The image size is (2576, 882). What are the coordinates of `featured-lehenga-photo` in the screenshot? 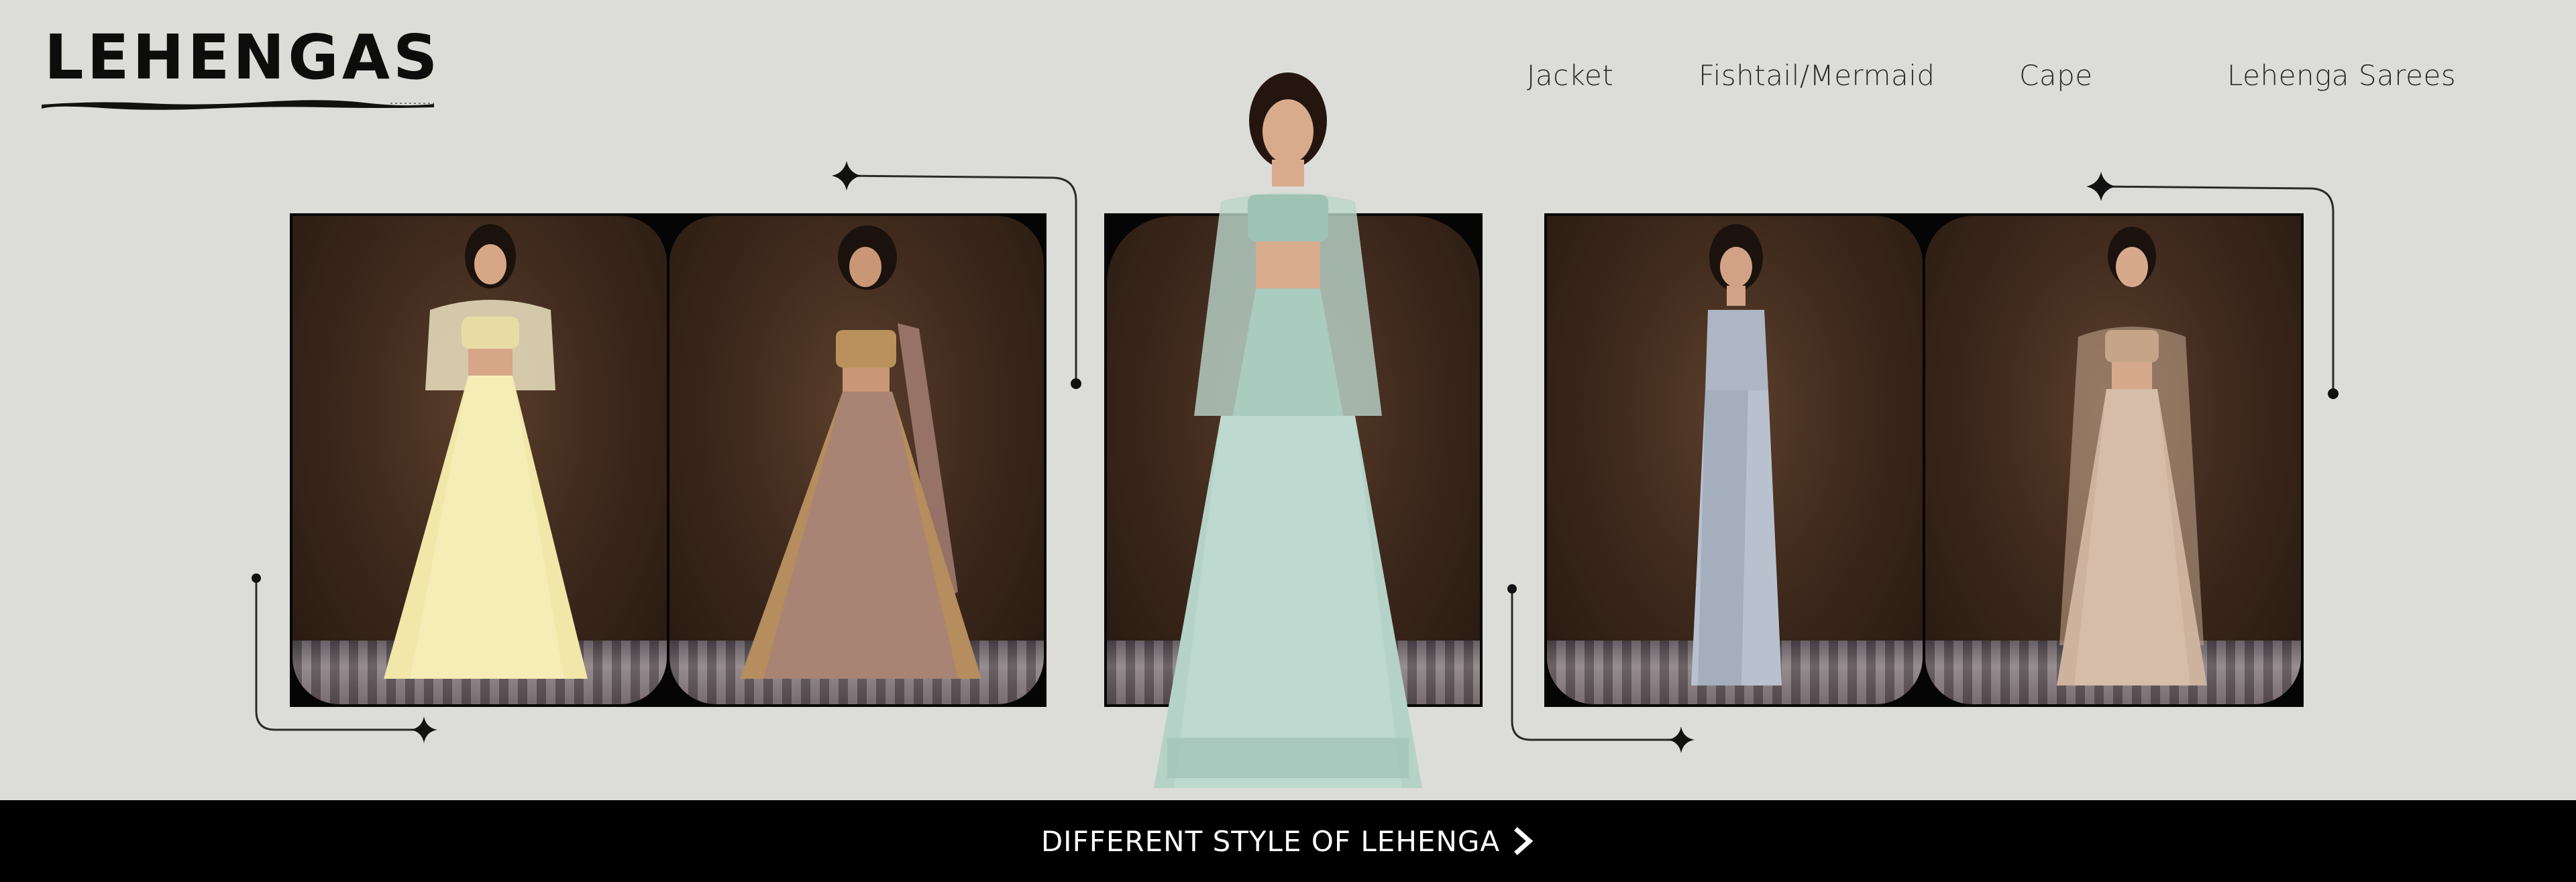 It's located at (1288, 432).